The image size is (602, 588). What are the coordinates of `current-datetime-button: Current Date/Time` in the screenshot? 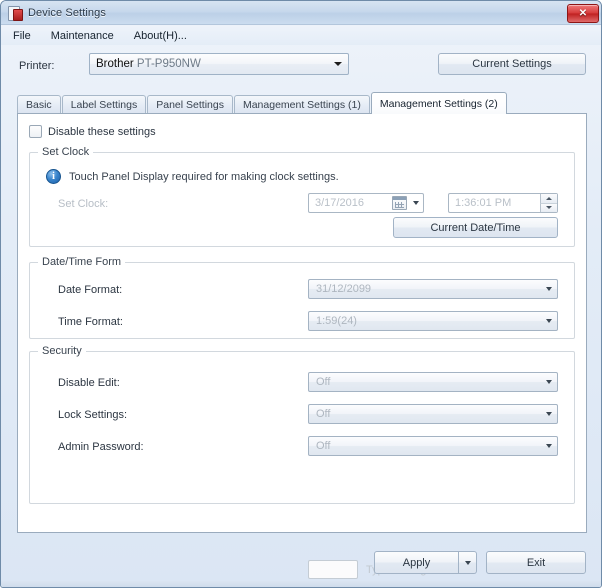 It's located at (475, 227).